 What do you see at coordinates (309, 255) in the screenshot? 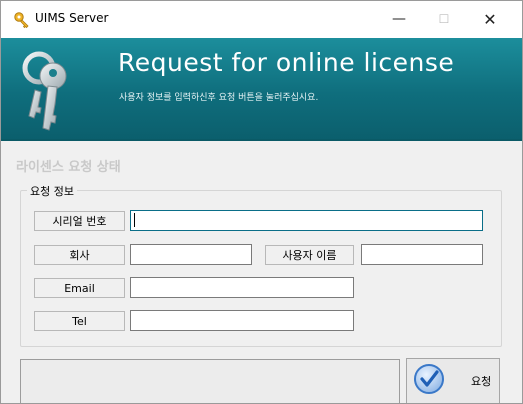
I see `username-label: 사용자 이름` at bounding box center [309, 255].